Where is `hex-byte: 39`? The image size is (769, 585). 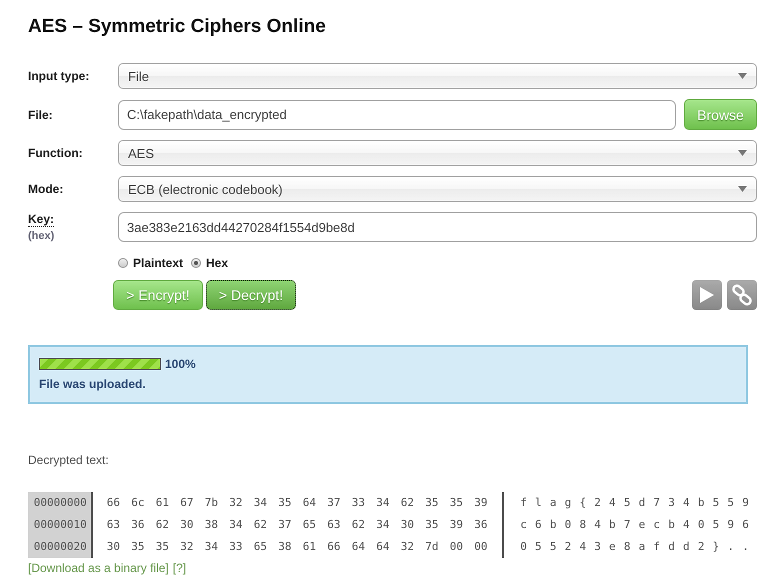
hex-byte: 39 is located at coordinates (481, 503).